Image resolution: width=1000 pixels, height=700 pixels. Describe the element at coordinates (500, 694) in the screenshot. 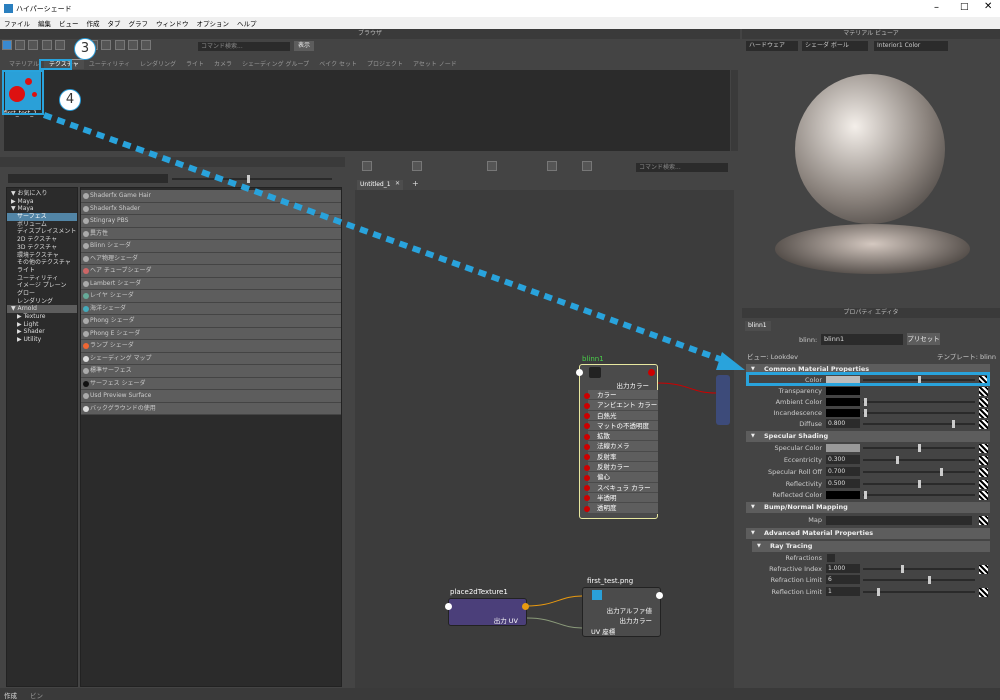

I see `status-bar: 作成 ビン` at that location.